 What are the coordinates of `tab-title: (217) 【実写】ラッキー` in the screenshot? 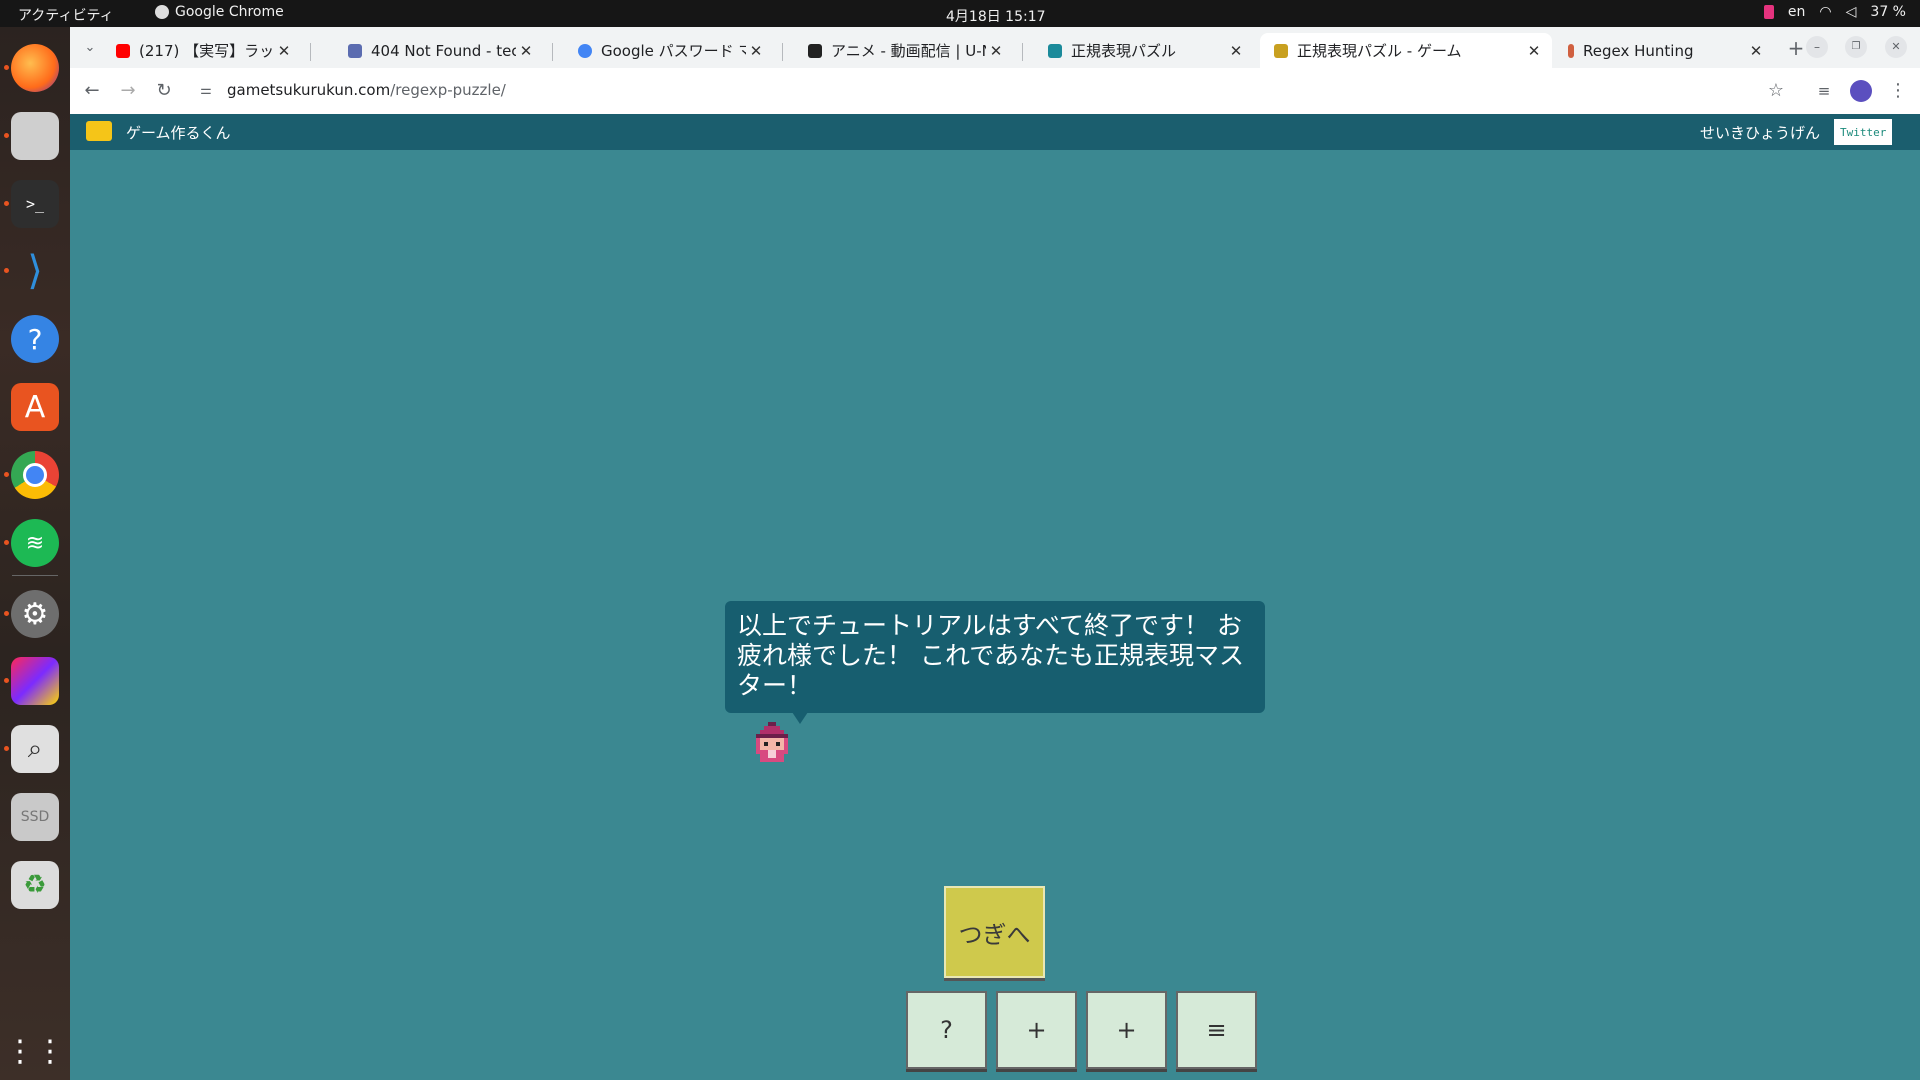 It's located at (206, 51).